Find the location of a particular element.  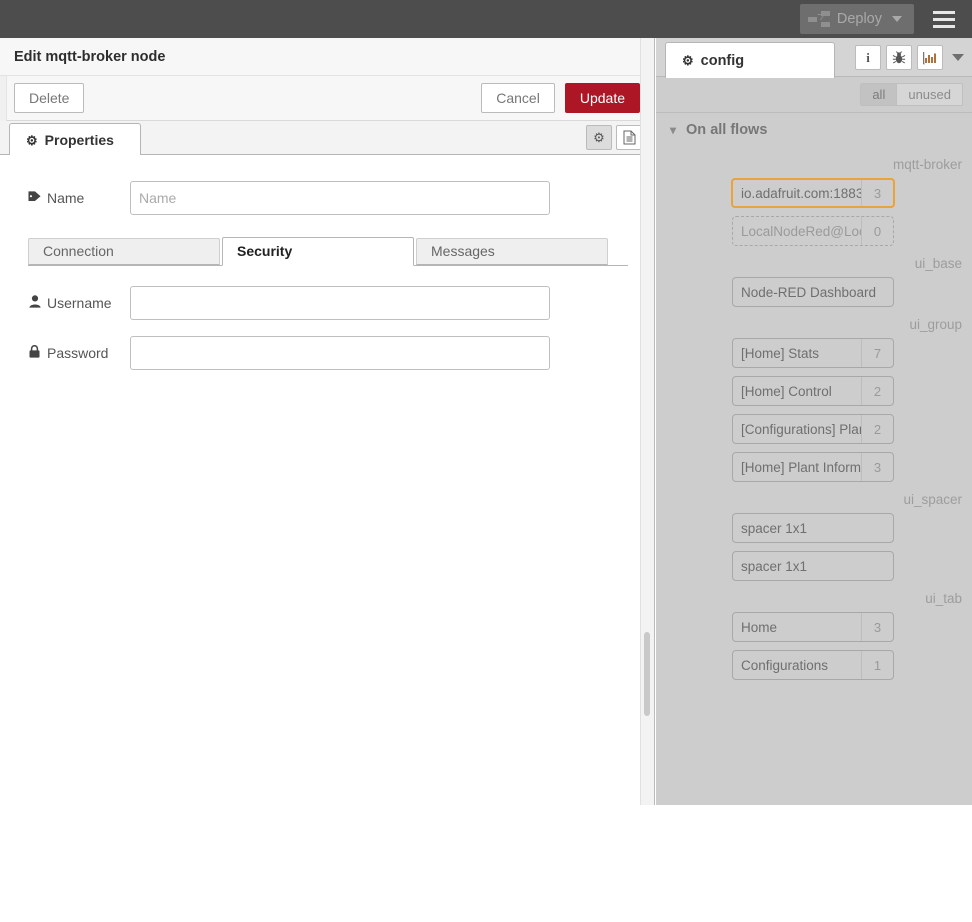

config-node-item: LocalNodeRed@Loc 0 is located at coordinates (813, 231).